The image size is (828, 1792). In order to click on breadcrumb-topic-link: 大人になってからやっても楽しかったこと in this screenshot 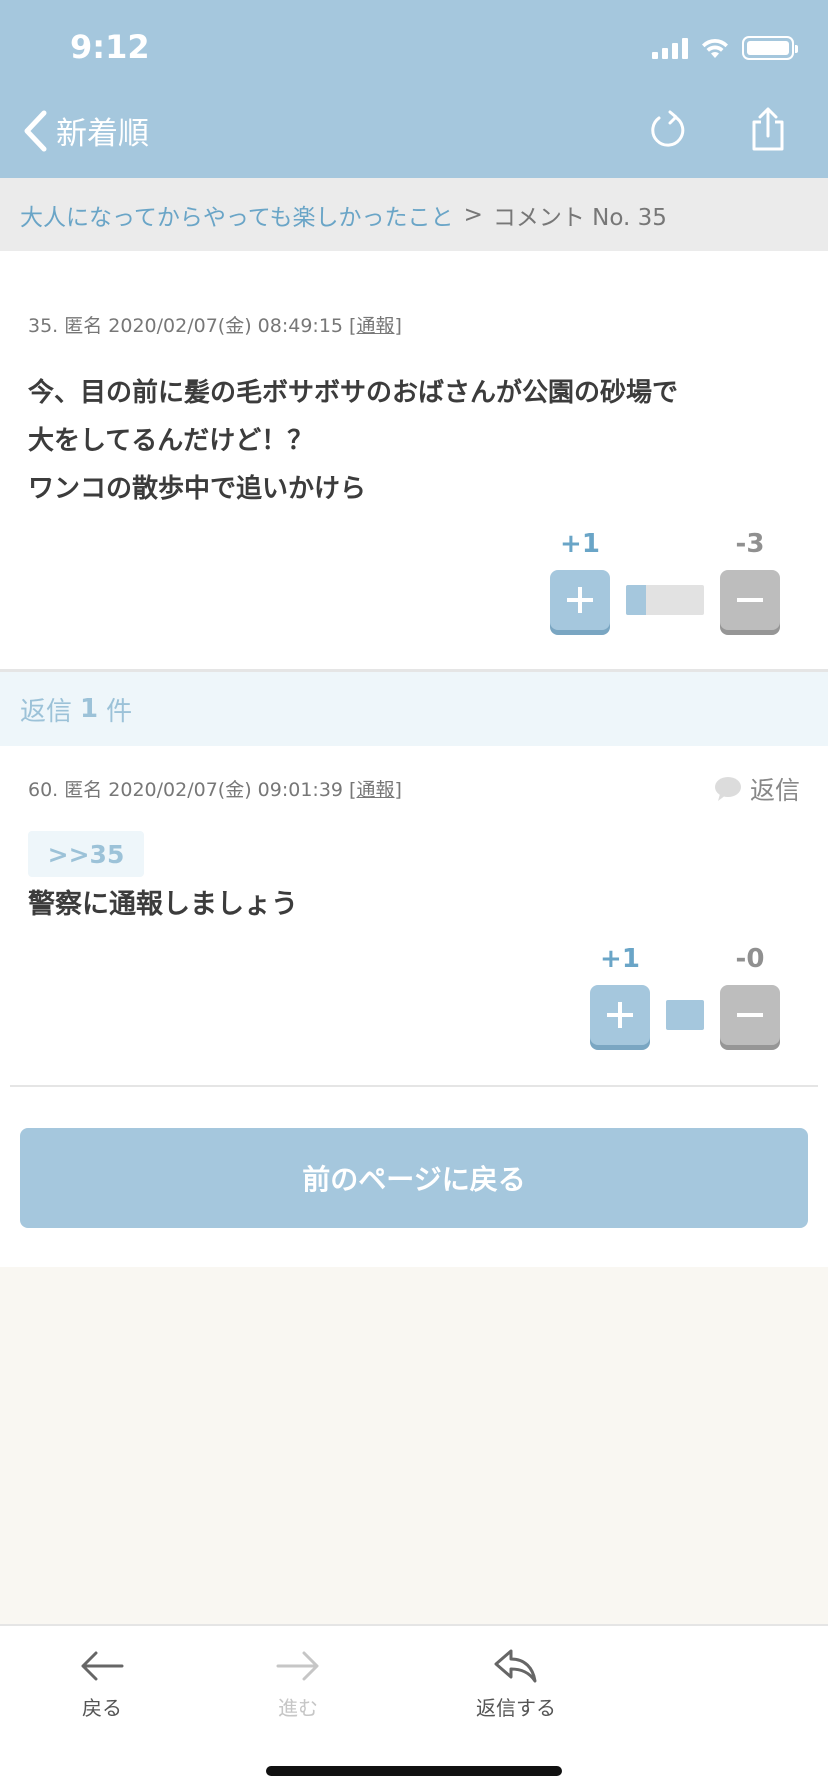, I will do `click(237, 215)`.